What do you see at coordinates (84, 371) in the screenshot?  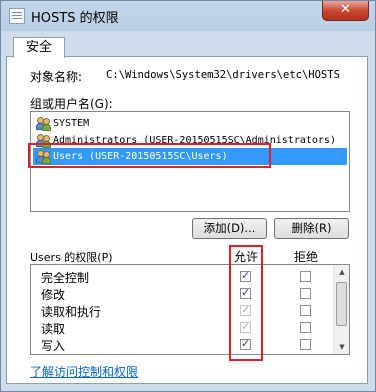 I see `learn-access-control-link: 了解访问控制和权限` at bounding box center [84, 371].